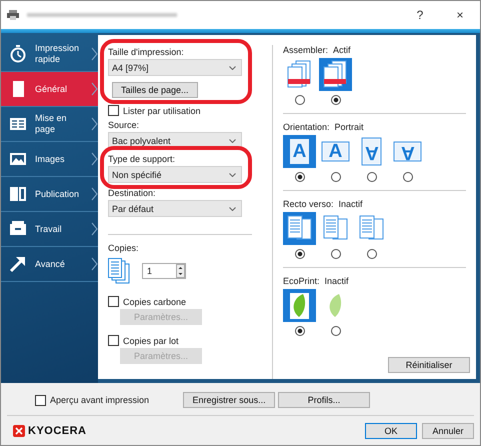 This screenshot has width=481, height=446. What do you see at coordinates (100, 400) in the screenshot?
I see `checkbox-label: Aperçu avant impression` at bounding box center [100, 400].